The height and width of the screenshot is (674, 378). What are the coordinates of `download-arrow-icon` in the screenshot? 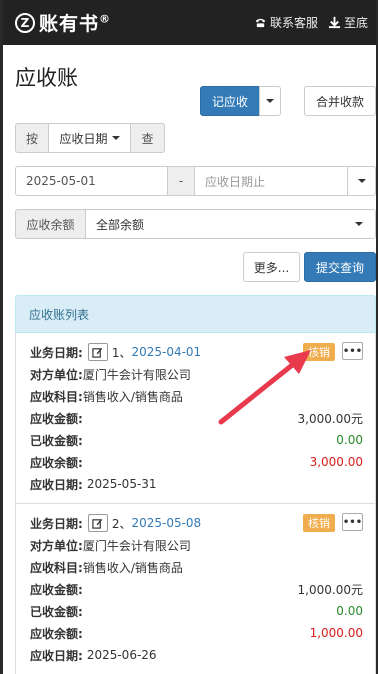 It's located at (334, 22).